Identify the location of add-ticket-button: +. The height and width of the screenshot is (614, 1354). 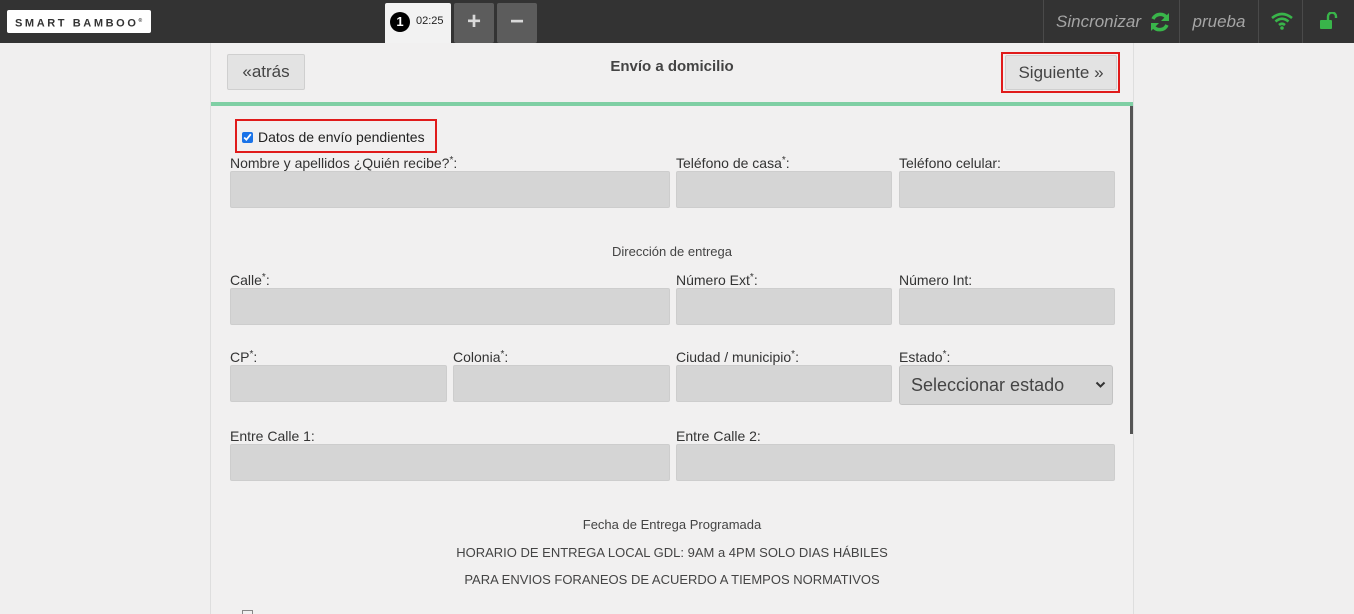
(474, 23).